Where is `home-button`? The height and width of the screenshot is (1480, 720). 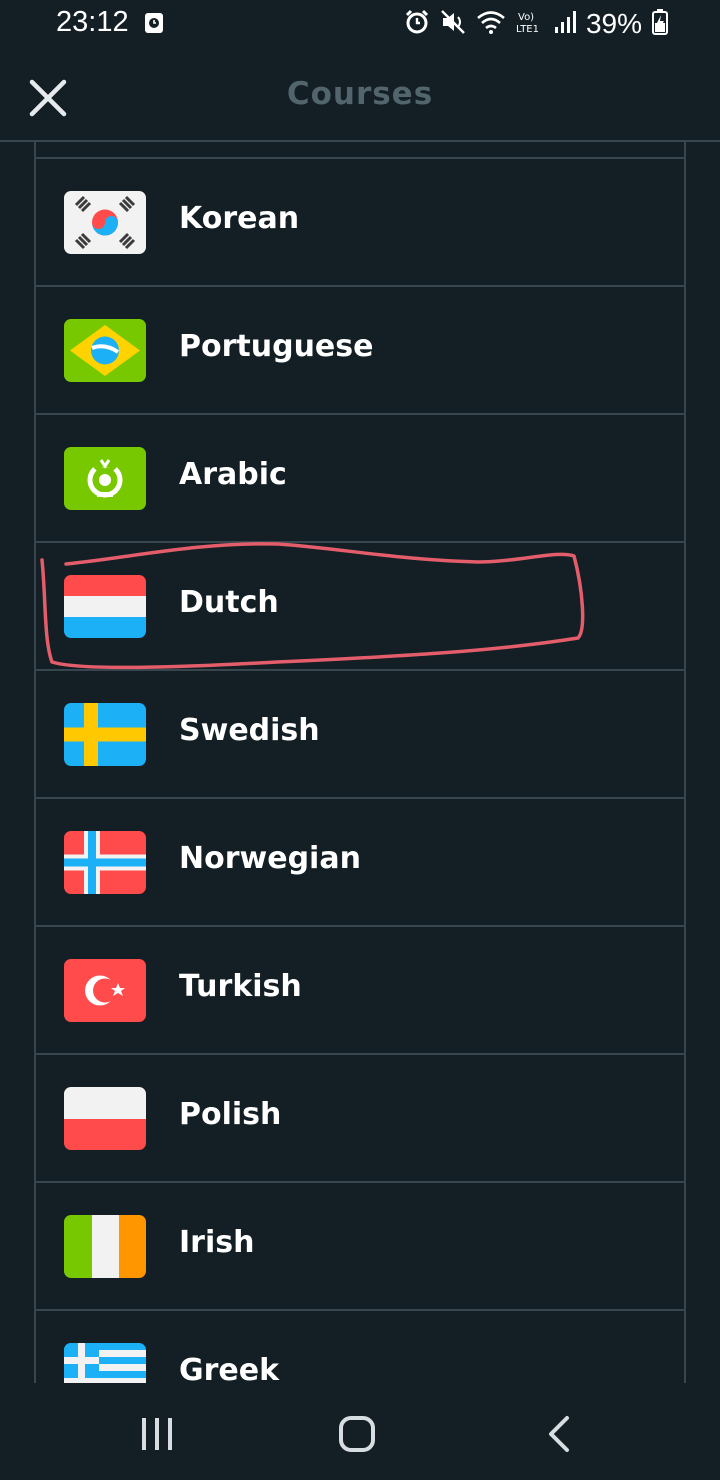 home-button is located at coordinates (357, 1434).